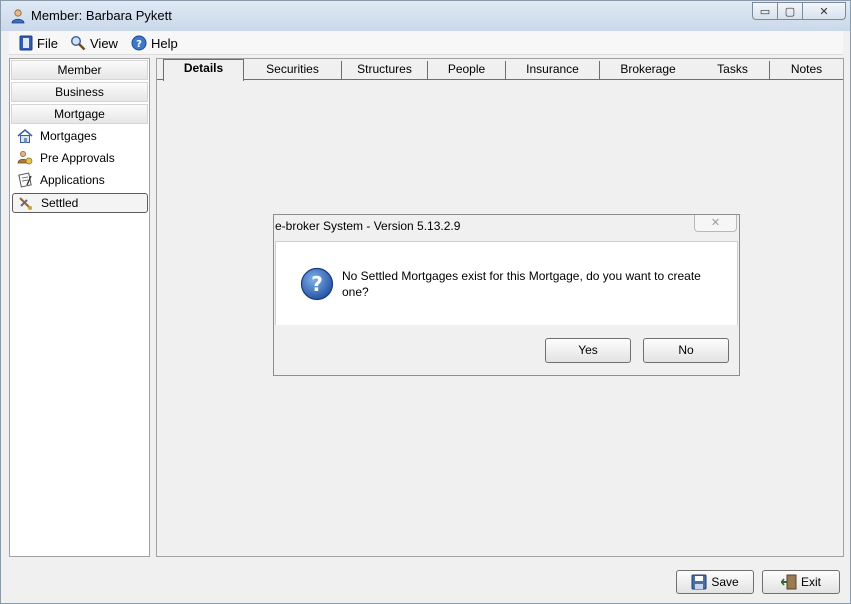 The height and width of the screenshot is (604, 851). Describe the element at coordinates (715, 582) in the screenshot. I see `save-button: Save` at that location.